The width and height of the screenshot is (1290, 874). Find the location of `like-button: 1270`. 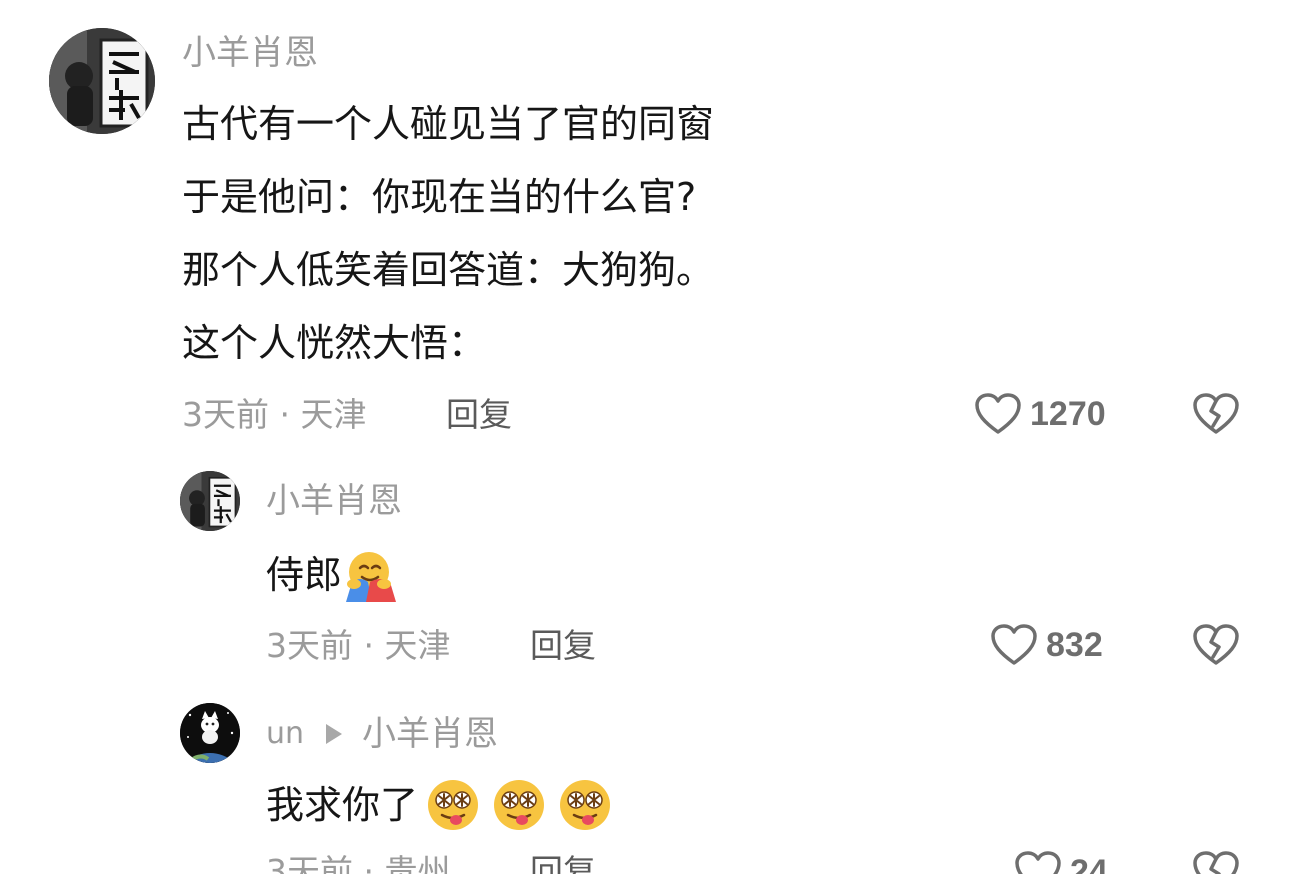

like-button: 1270 is located at coordinates (1040, 414).